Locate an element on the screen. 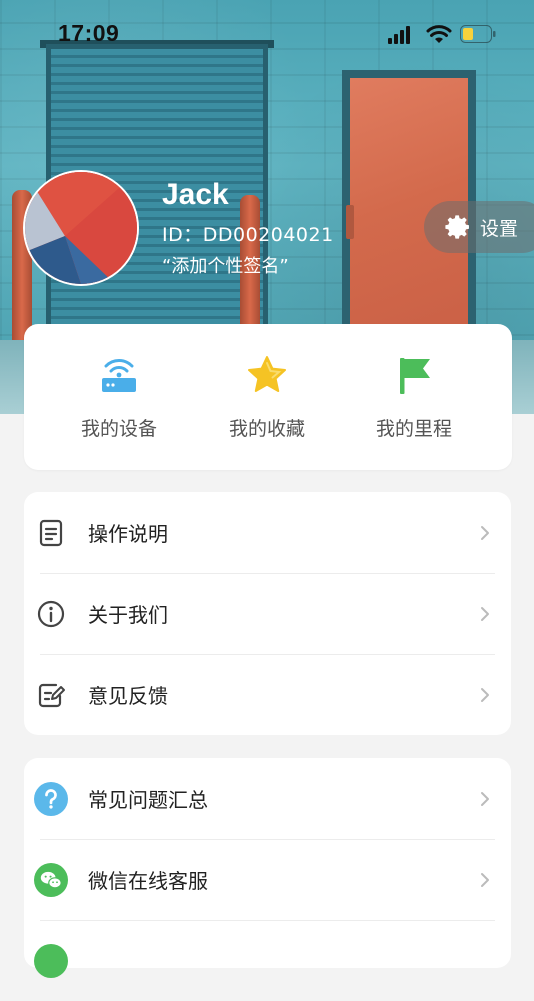 The image size is (534, 1001). menu-item-label: 关于我们 is located at coordinates (128, 615).